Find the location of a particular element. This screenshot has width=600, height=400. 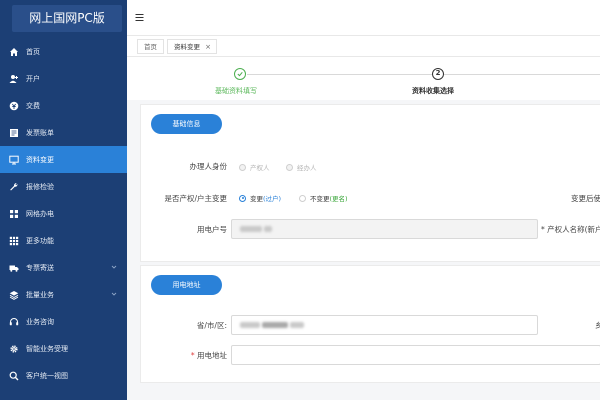

township-label: 乡 is located at coordinates (597, 325).